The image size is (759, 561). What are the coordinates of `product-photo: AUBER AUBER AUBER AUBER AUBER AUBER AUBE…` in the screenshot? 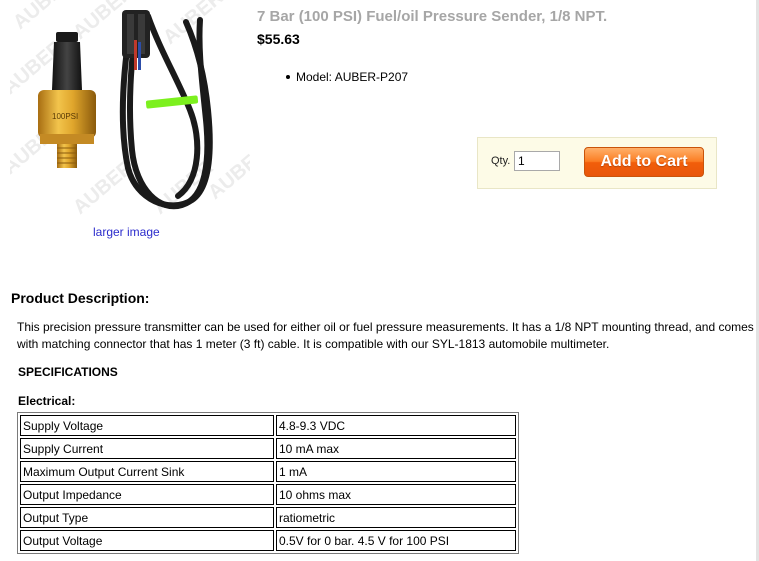 It's located at (130, 109).